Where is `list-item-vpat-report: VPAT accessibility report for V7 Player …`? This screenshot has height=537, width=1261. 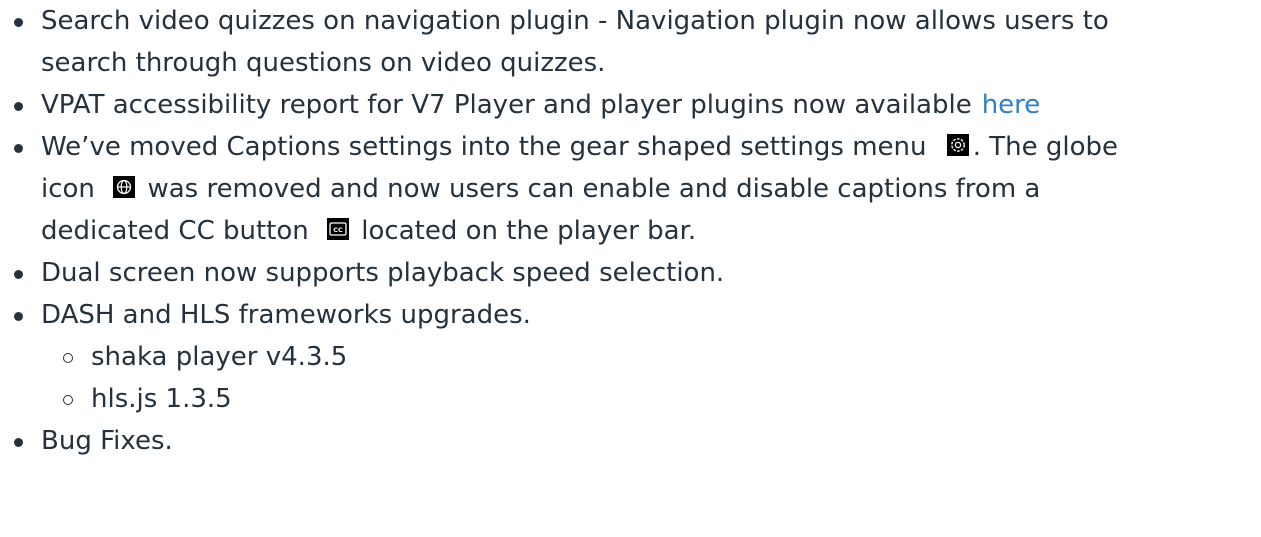 list-item-vpat-report: VPAT accessibility report for V7 Player … is located at coordinates (630, 105).